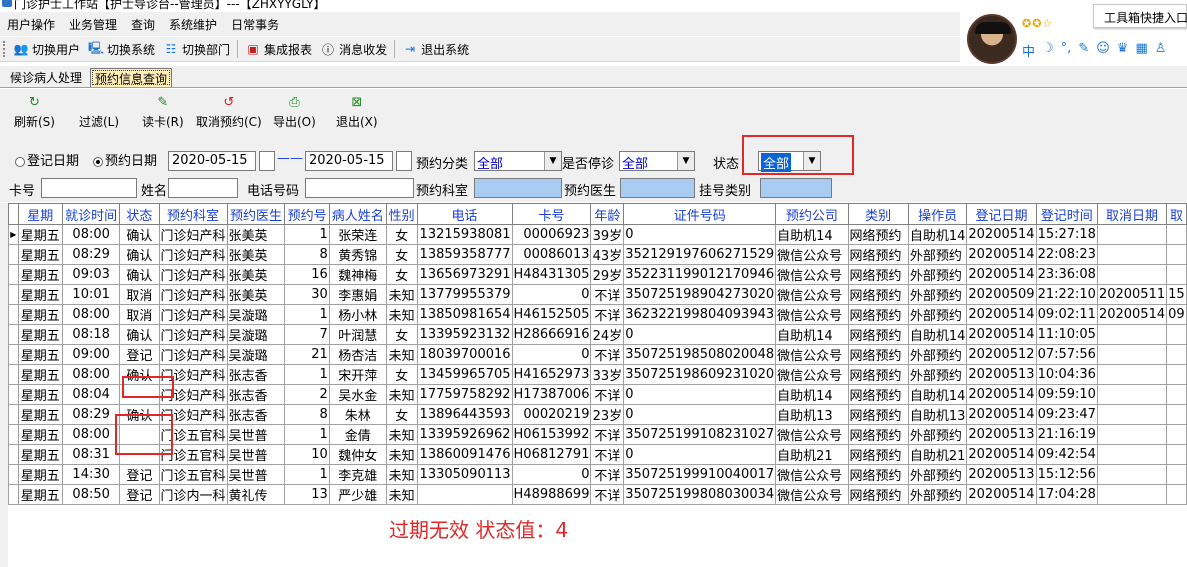 This screenshot has width=1187, height=567. What do you see at coordinates (267, 161) in the screenshot?
I see `date-from-dropdown` at bounding box center [267, 161].